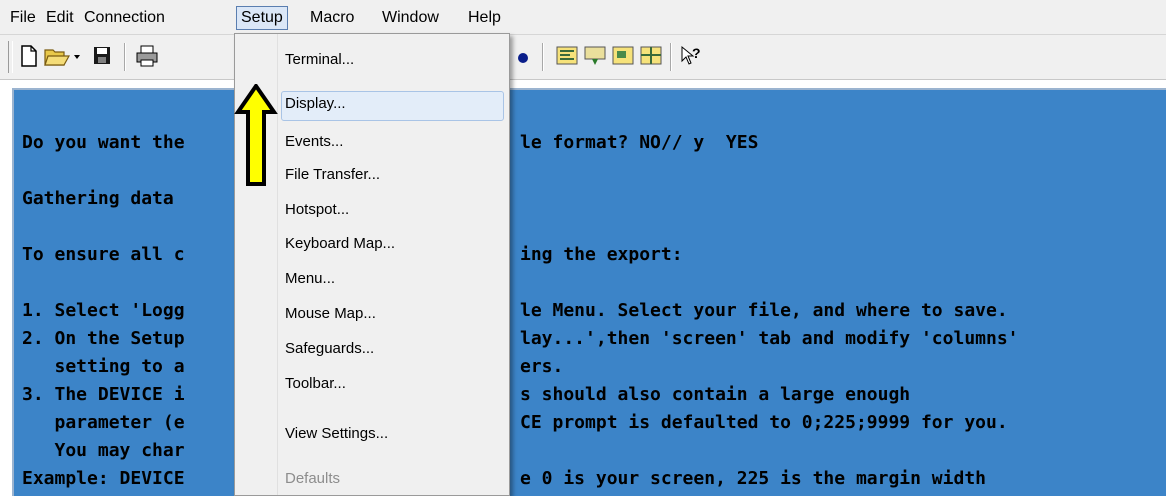  Describe the element at coordinates (102, 56) in the screenshot. I see `save-icon` at that location.